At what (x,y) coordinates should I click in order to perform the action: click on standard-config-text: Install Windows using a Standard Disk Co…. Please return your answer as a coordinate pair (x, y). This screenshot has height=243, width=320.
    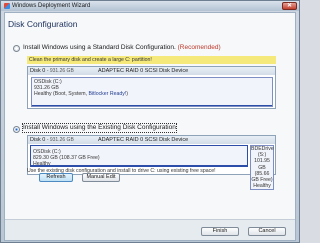
    Looking at the image, I should click on (99, 47).